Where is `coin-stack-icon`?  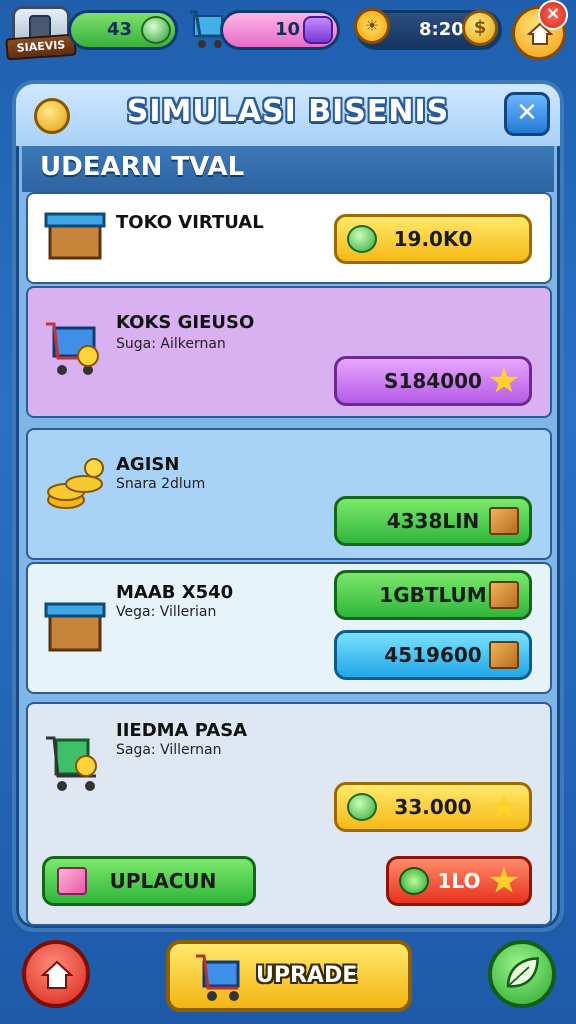
coin-stack-icon is located at coordinates (75, 483).